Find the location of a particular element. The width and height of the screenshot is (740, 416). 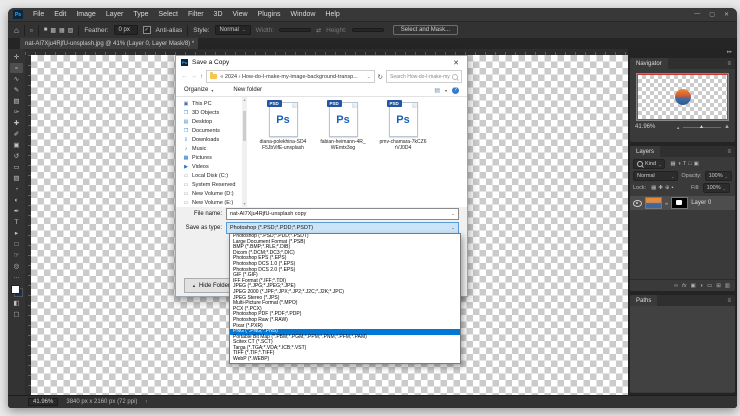

zoom-slider-thumb: ▲ is located at coordinates (701, 127).